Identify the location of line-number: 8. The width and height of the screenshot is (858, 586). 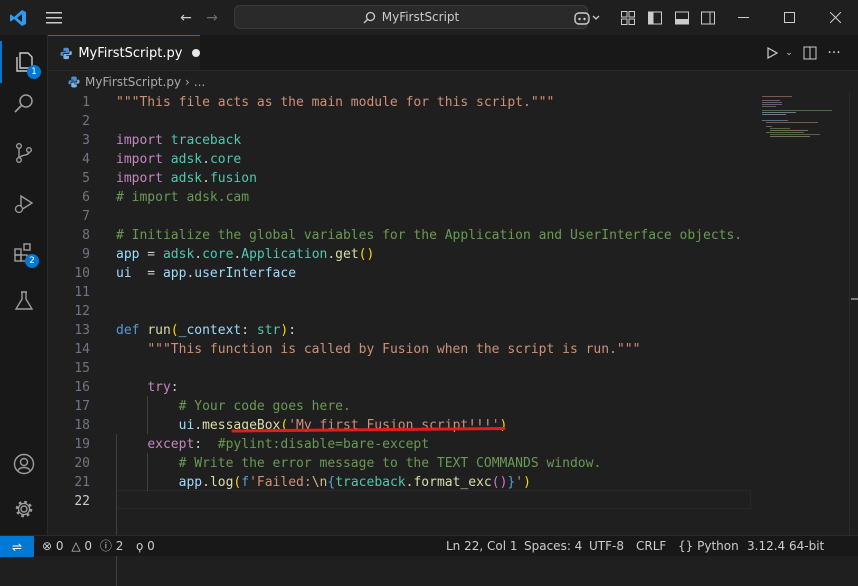
(86, 235).